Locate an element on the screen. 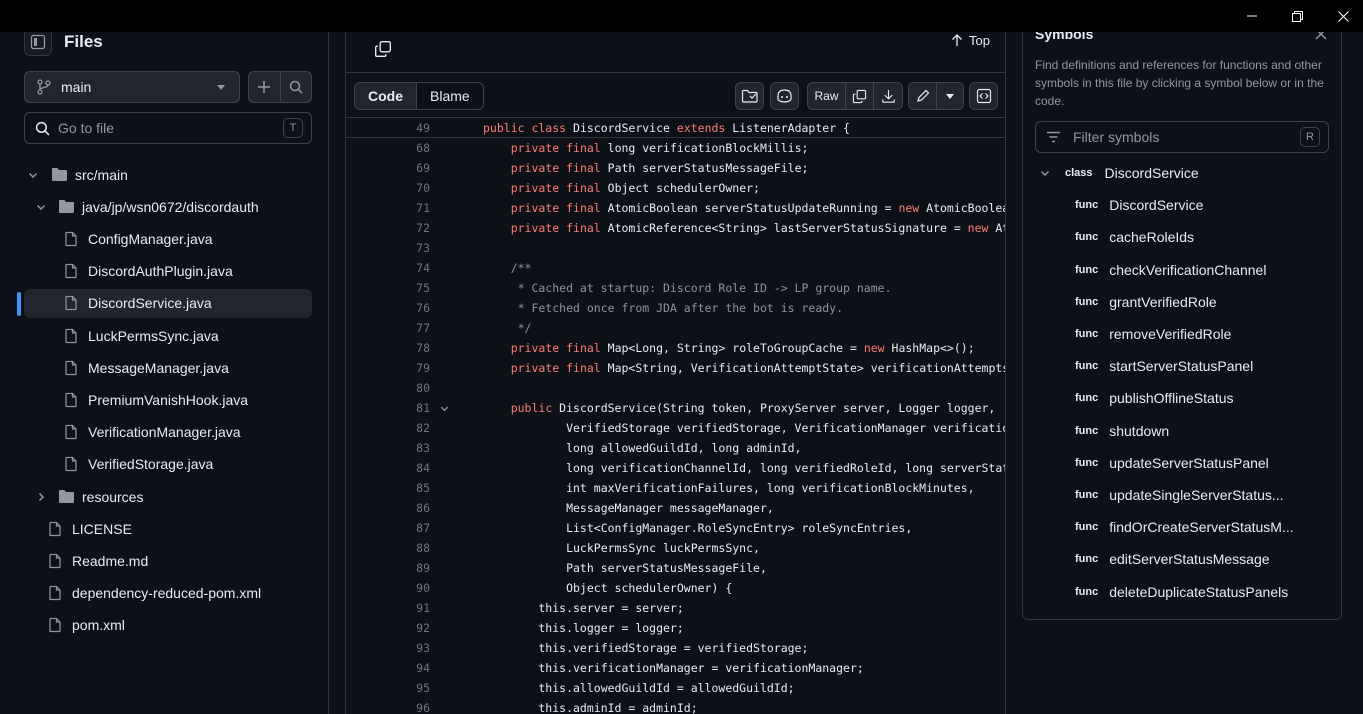  raw-button: Raw is located at coordinates (826, 96).